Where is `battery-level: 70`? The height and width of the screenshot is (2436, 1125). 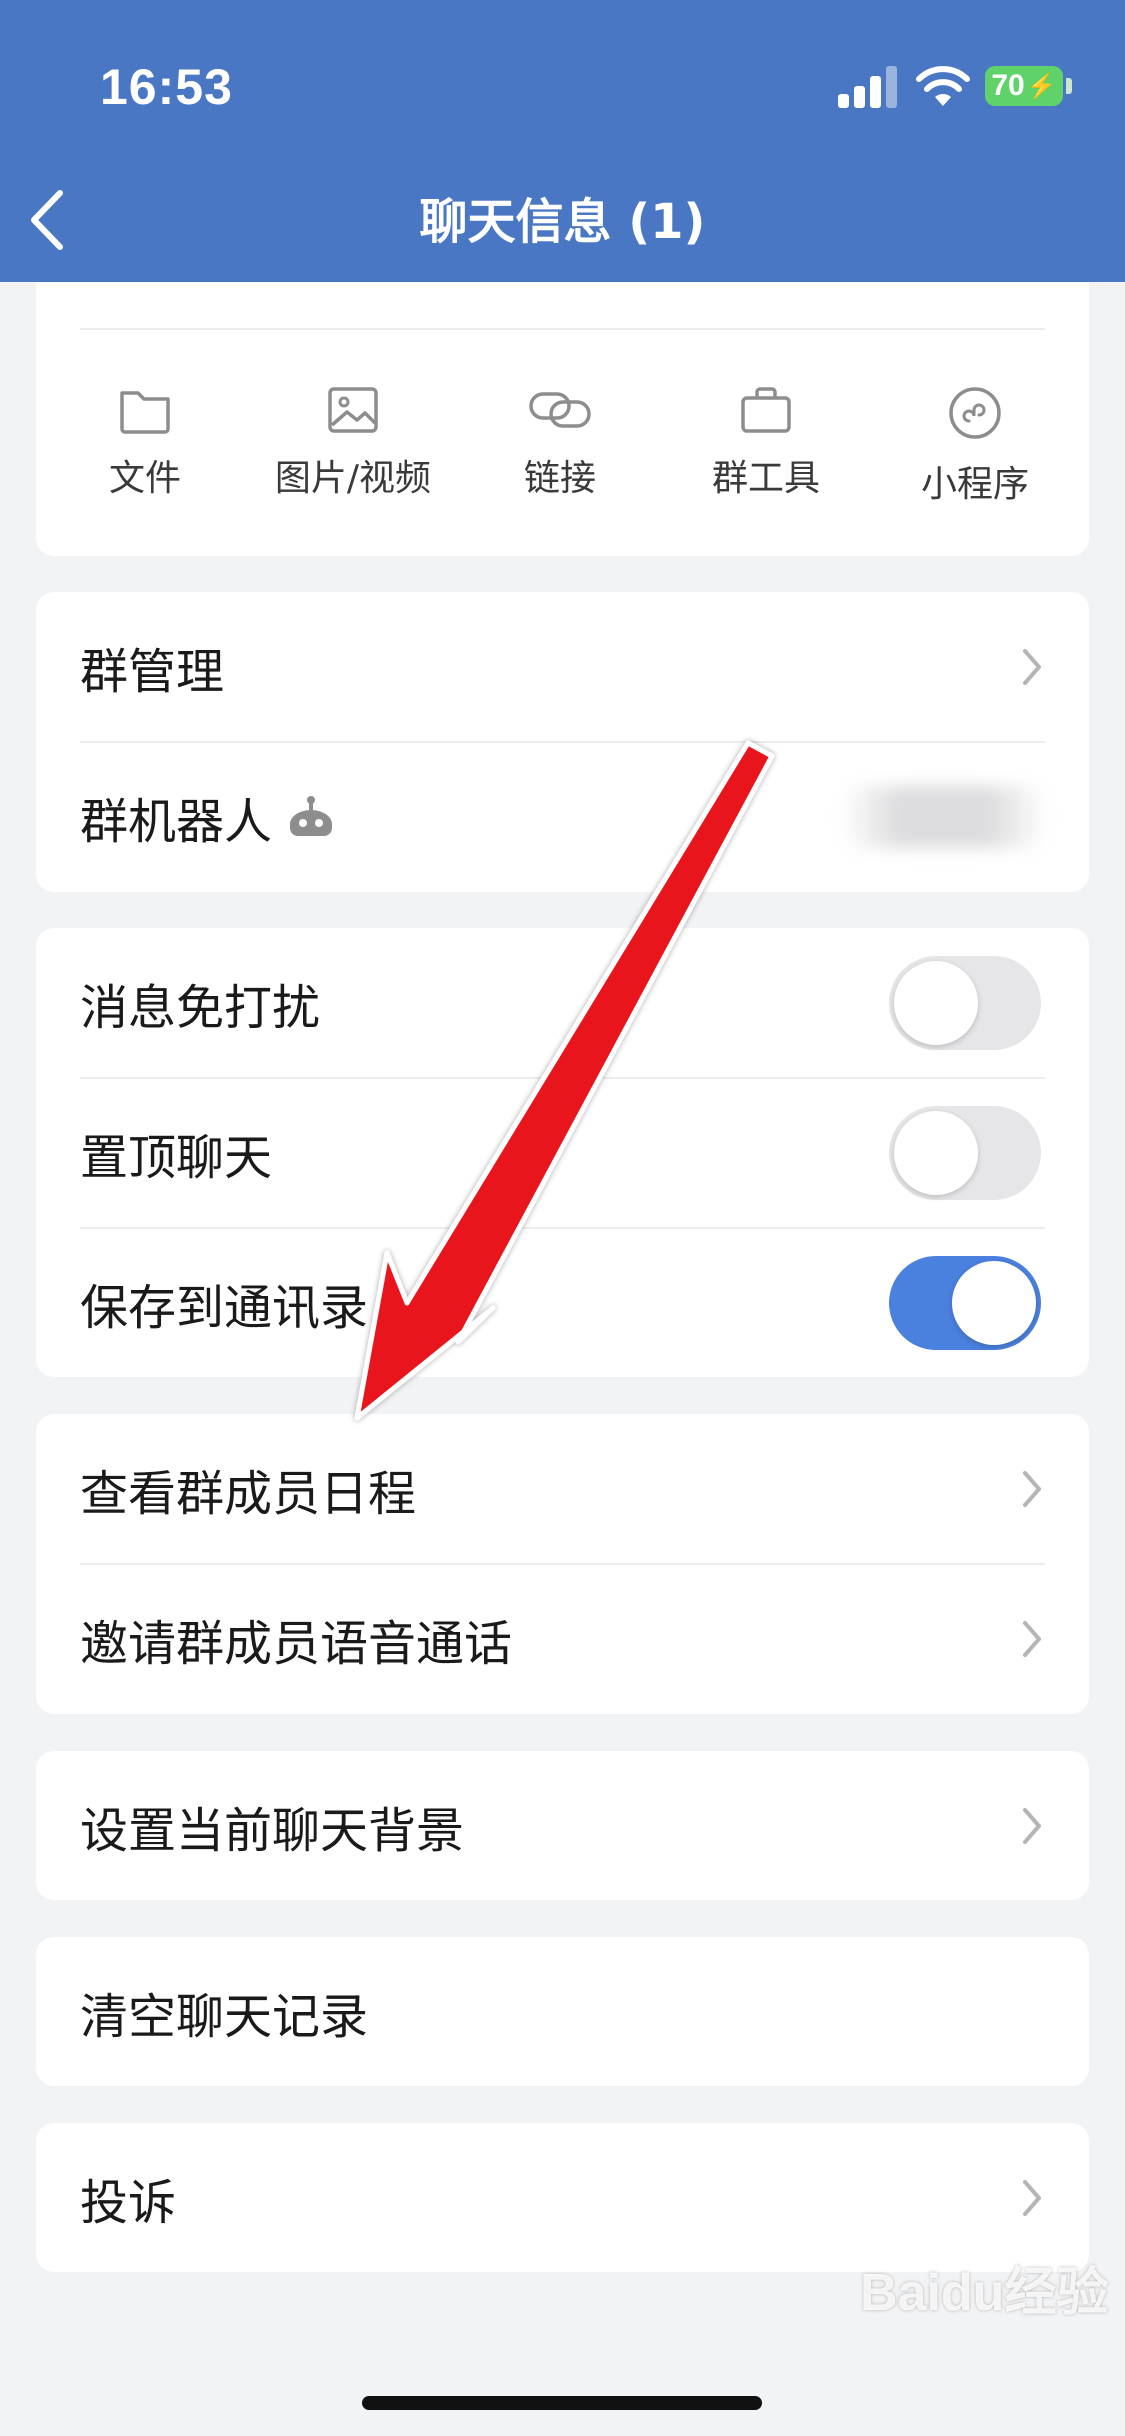 battery-level: 70 is located at coordinates (1008, 85).